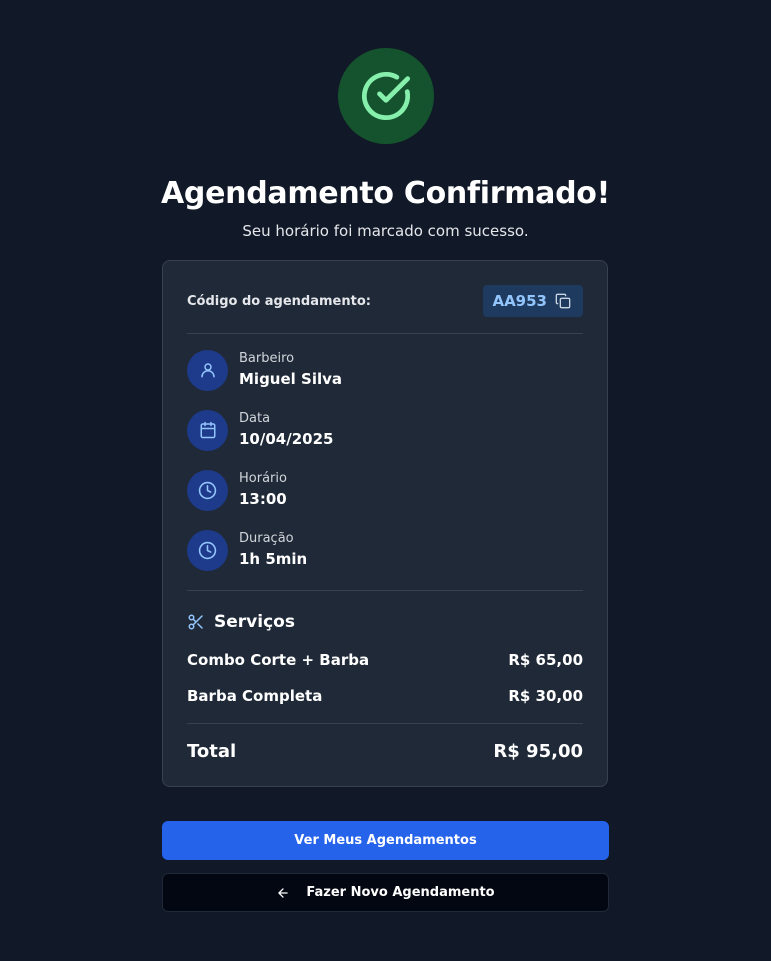 Image resolution: width=771 pixels, height=961 pixels. I want to click on total-row: Total R$ 95,00, so click(385, 751).